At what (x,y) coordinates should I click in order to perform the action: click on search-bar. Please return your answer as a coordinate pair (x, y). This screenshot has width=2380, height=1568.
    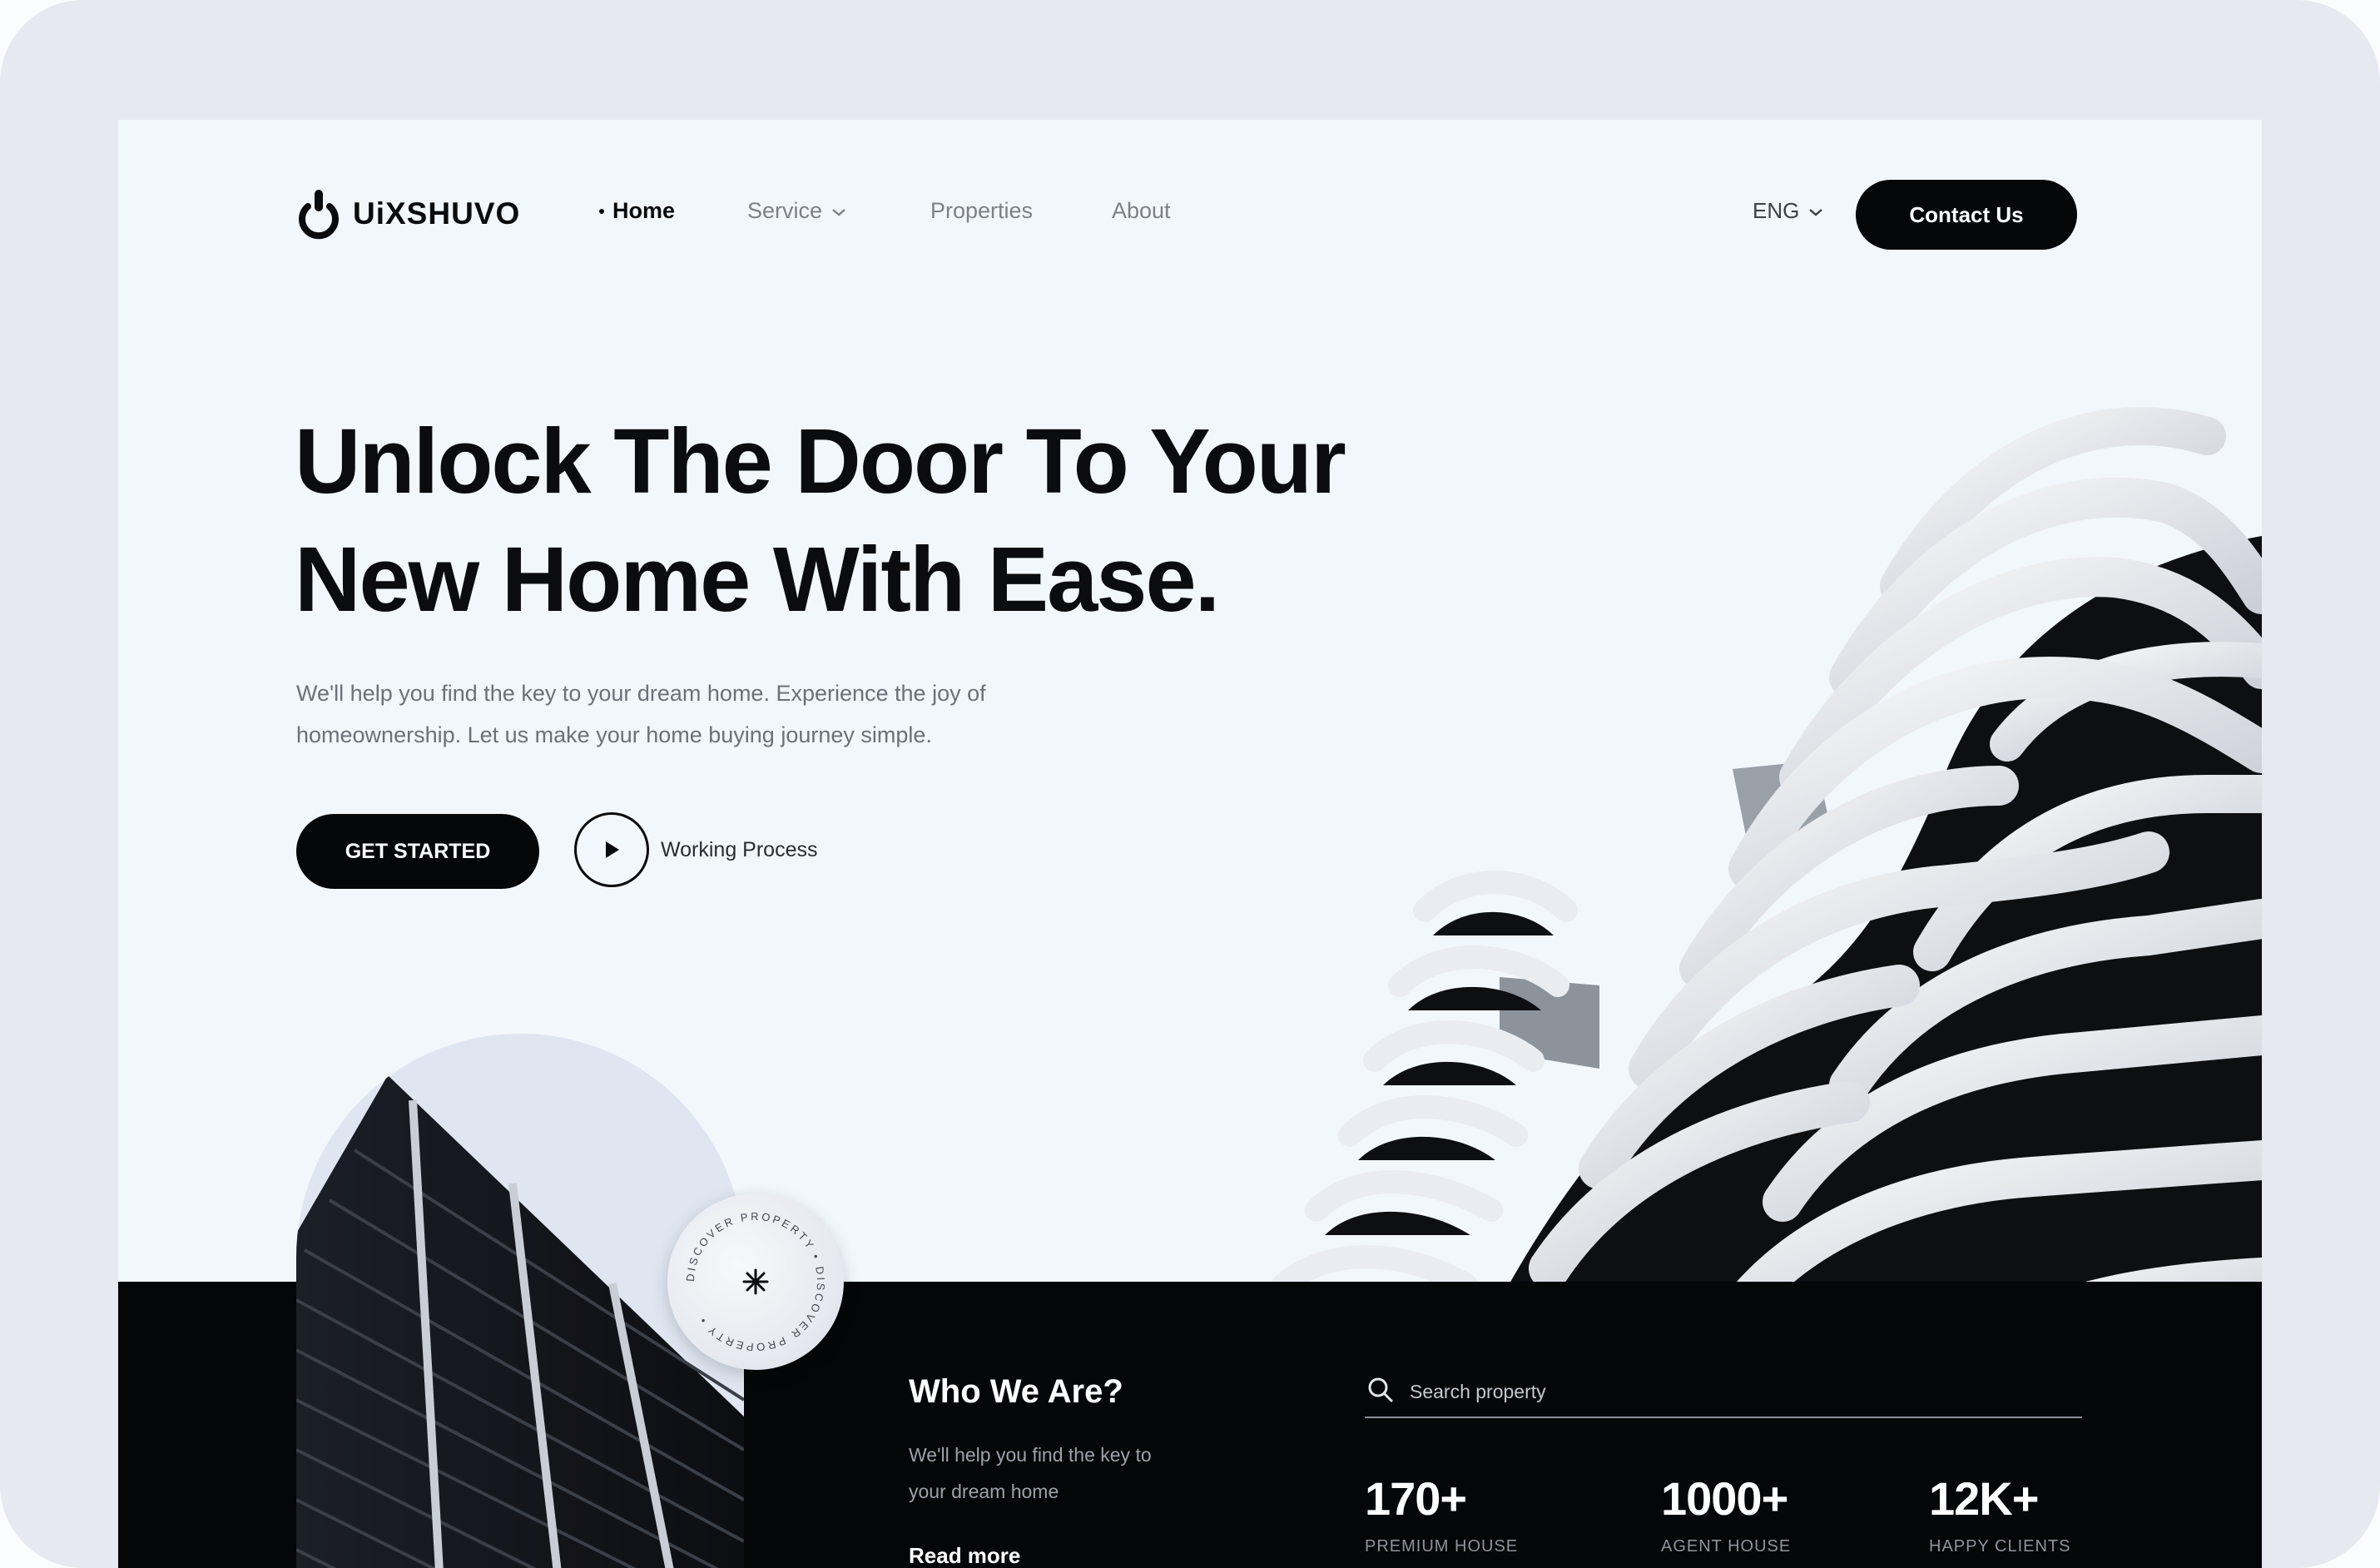
    Looking at the image, I should click on (1723, 1392).